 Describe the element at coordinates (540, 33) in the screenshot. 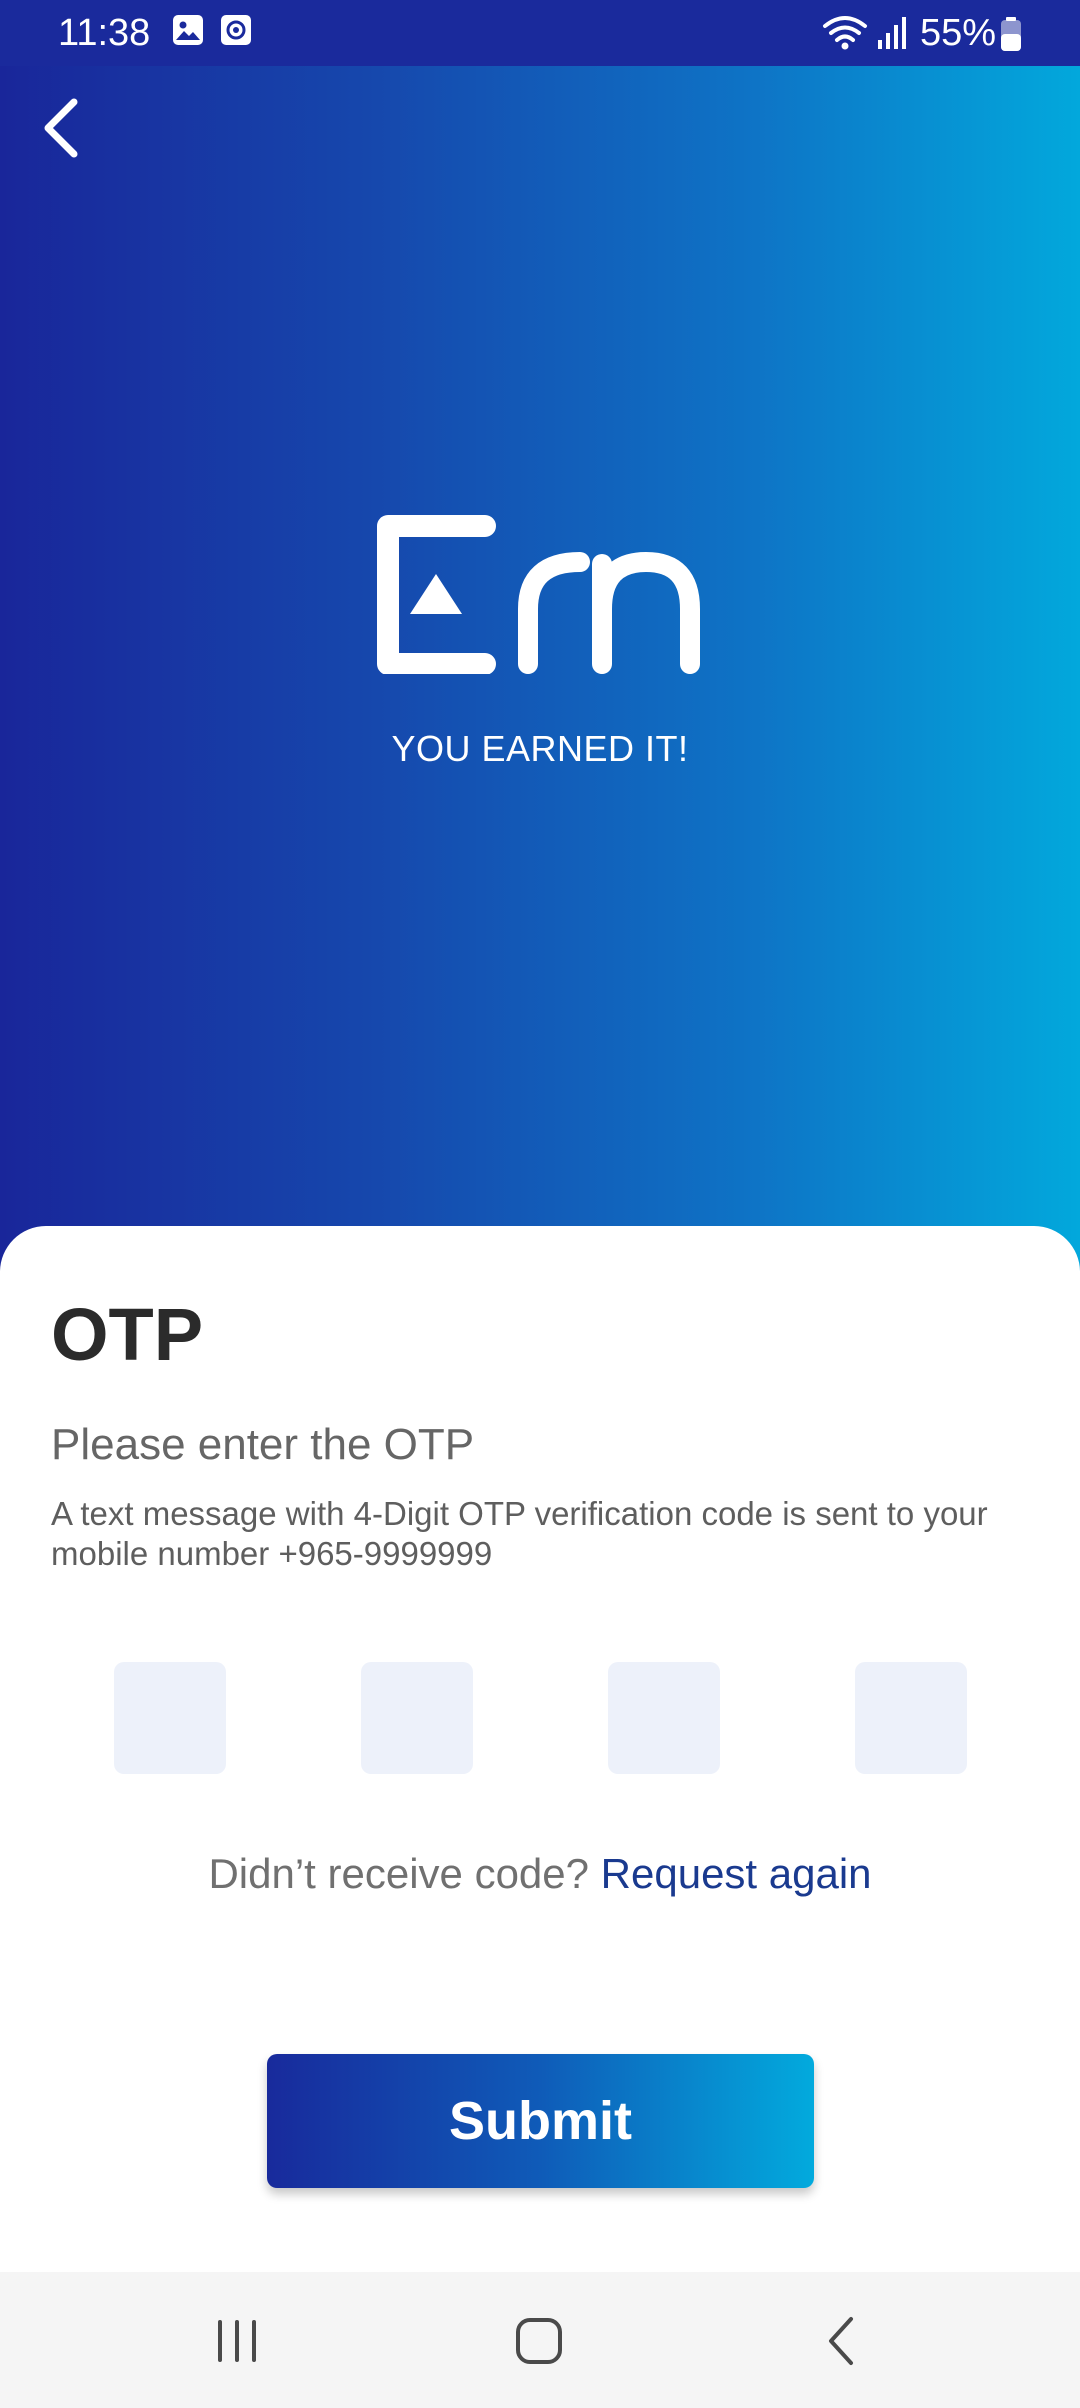

I see `status-bar: 11:38 55%` at that location.